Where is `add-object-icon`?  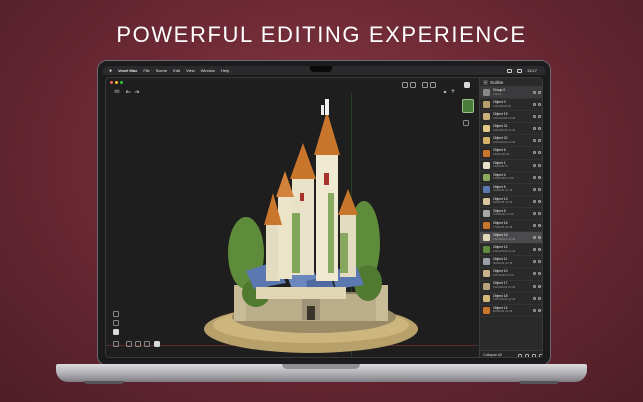
add-object-icon is located at coordinates (520, 355).